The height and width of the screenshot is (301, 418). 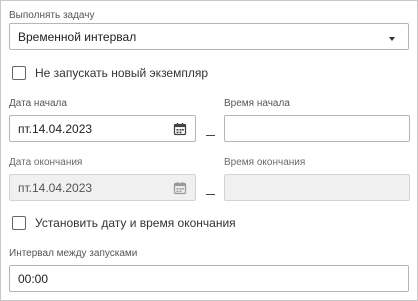 I want to click on start-time-input, so click(x=317, y=128).